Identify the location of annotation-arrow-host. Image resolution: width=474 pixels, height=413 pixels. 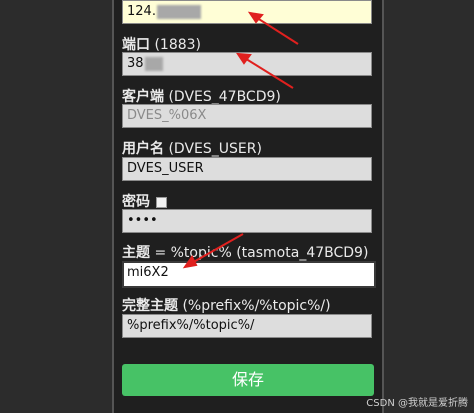
(276, 30).